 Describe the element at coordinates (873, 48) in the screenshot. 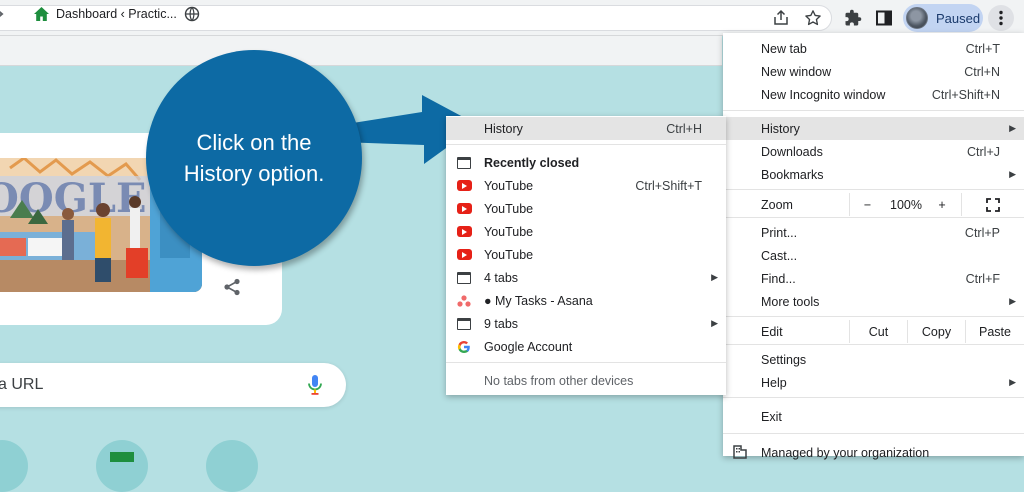

I see `menu-item-new-tab: New tab Ctrl+T` at that location.